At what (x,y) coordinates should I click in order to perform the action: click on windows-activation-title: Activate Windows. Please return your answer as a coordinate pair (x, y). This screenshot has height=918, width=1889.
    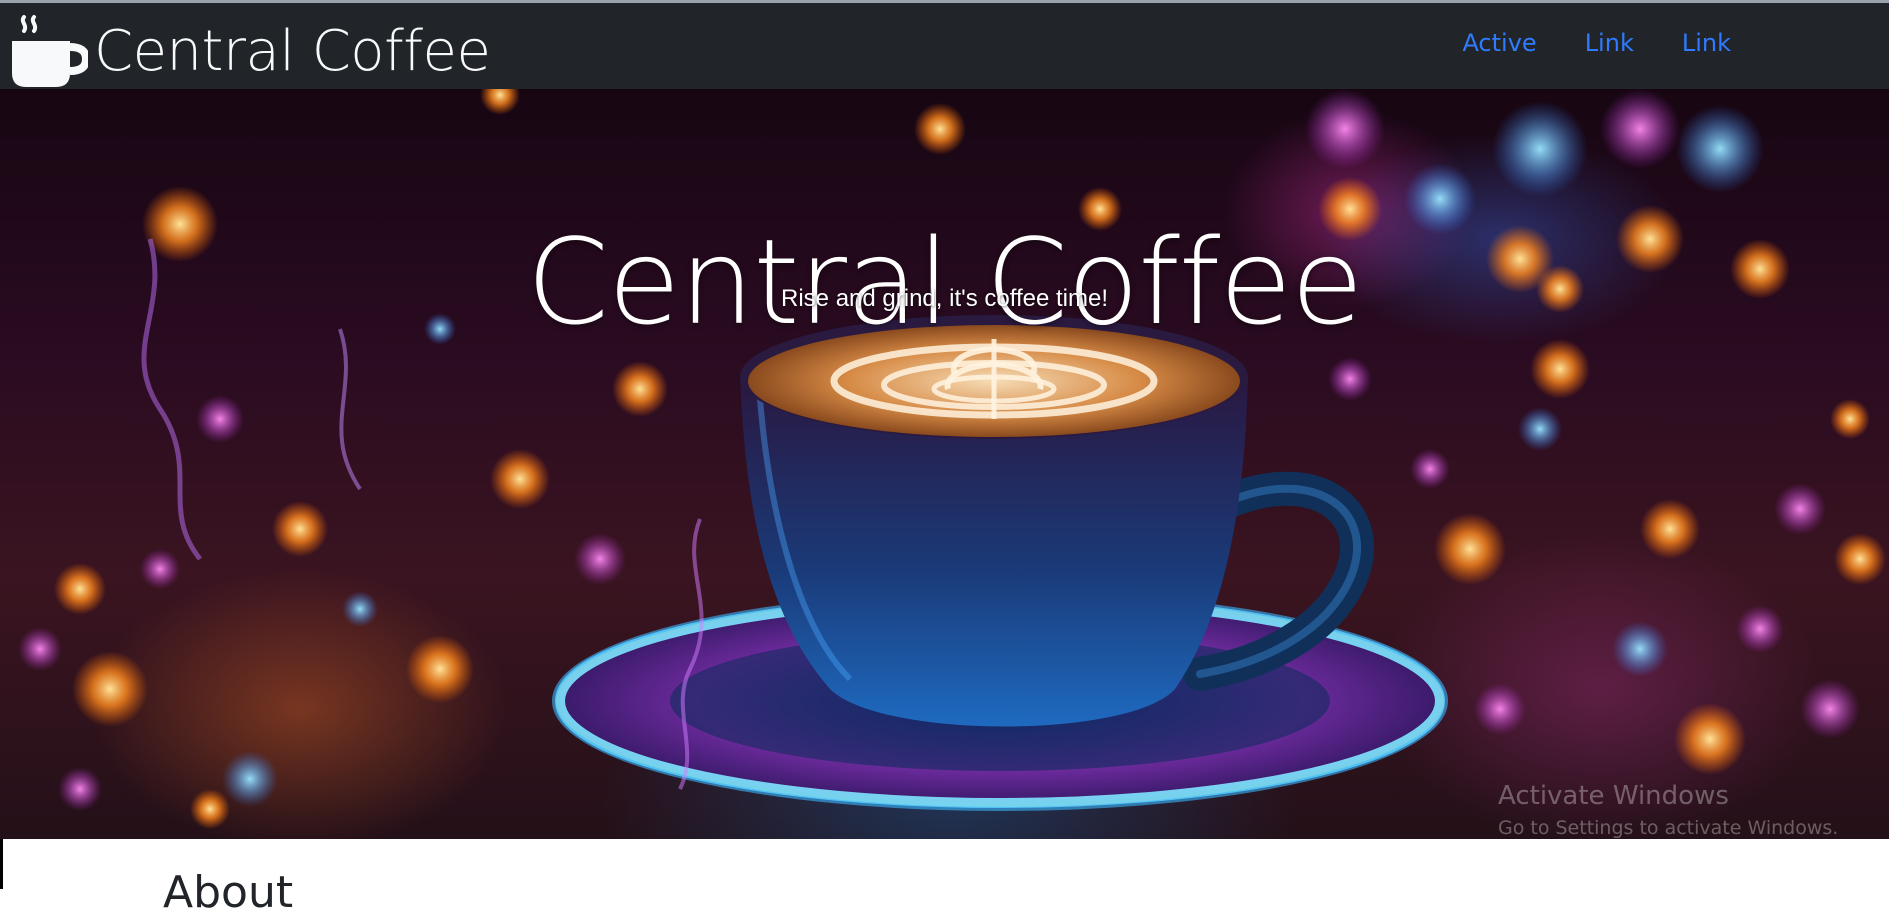
    Looking at the image, I should click on (1613, 796).